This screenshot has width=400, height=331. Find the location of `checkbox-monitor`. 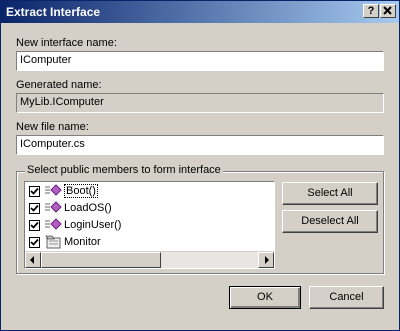

checkbox-monitor is located at coordinates (34, 242).